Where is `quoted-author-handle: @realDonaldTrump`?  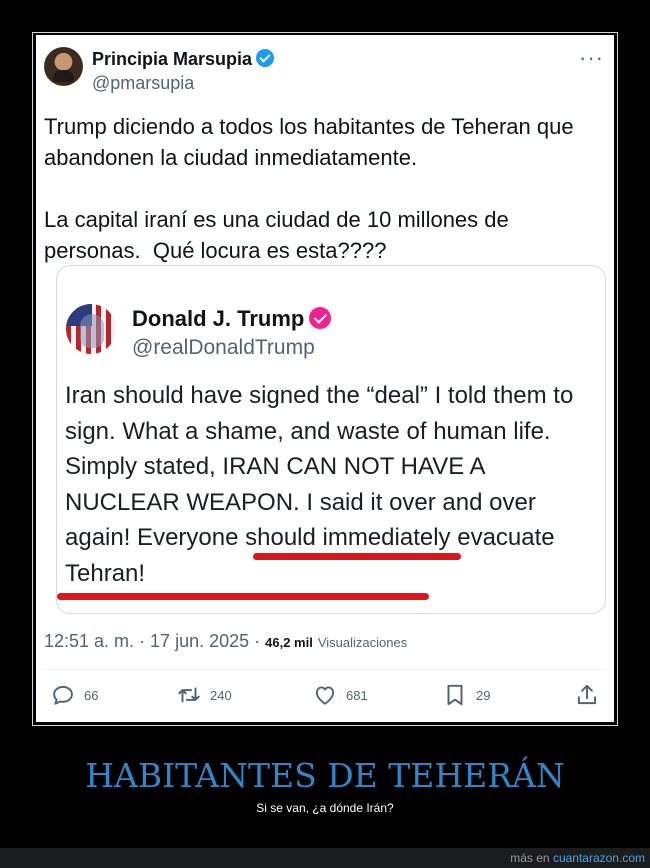
quoted-author-handle: @realDonaldTrump is located at coordinates (223, 347).